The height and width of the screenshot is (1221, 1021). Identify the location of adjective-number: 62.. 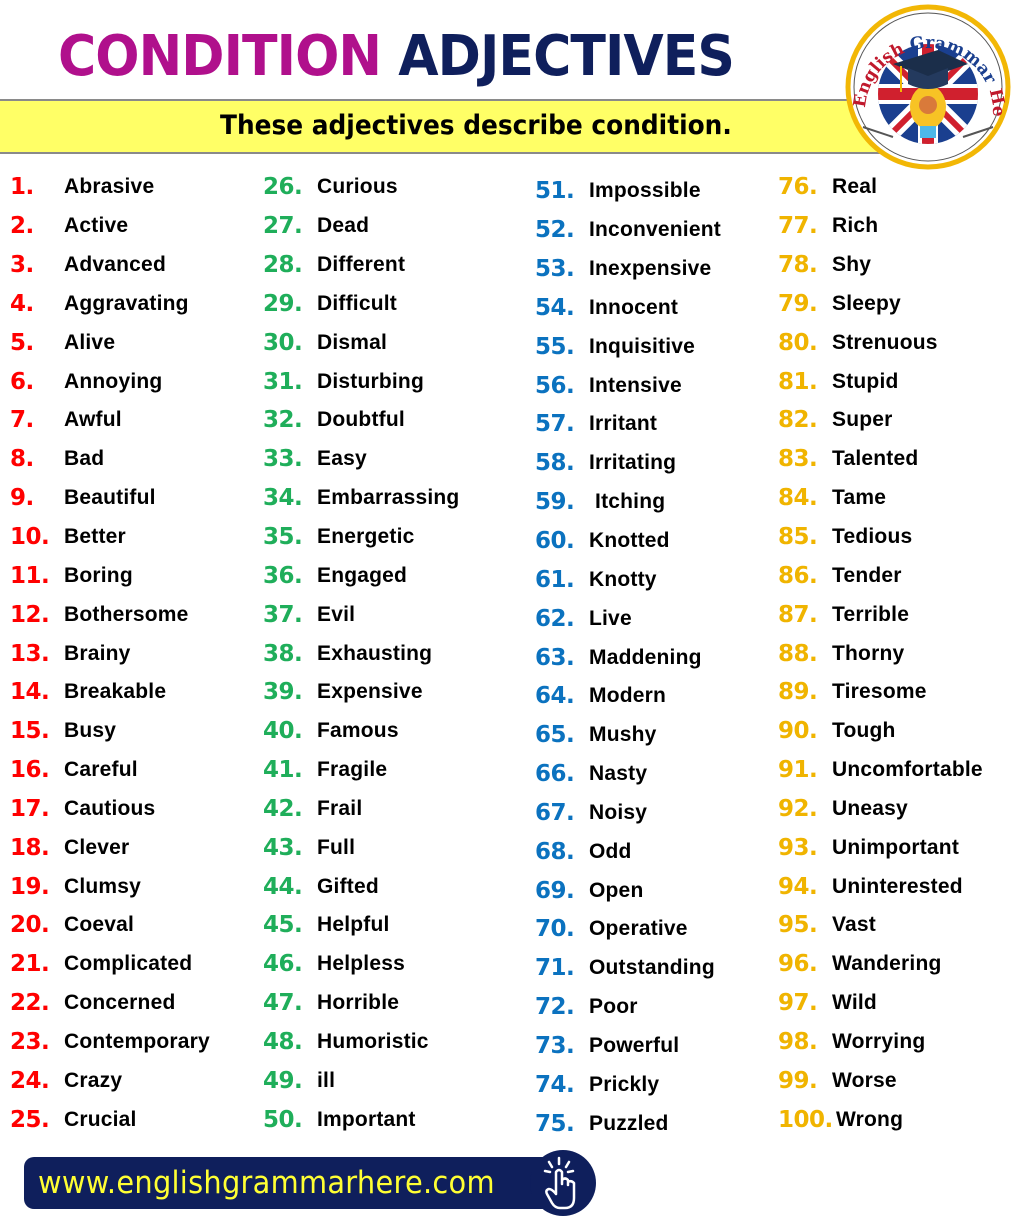
(555, 618).